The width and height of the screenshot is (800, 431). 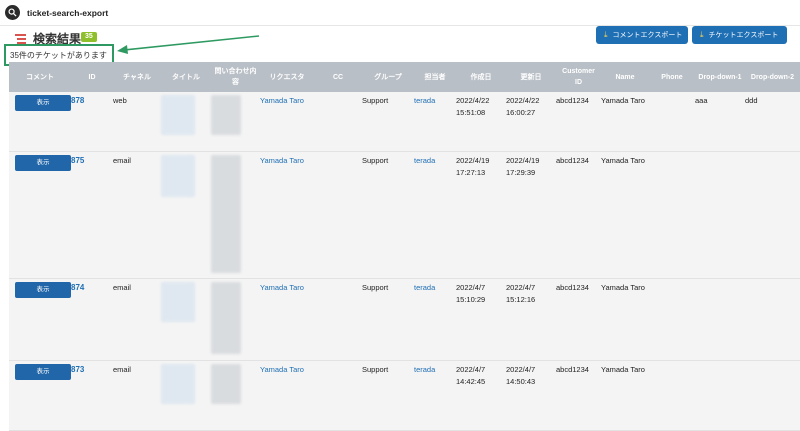 I want to click on ticket-id-link: 878, so click(x=77, y=100).